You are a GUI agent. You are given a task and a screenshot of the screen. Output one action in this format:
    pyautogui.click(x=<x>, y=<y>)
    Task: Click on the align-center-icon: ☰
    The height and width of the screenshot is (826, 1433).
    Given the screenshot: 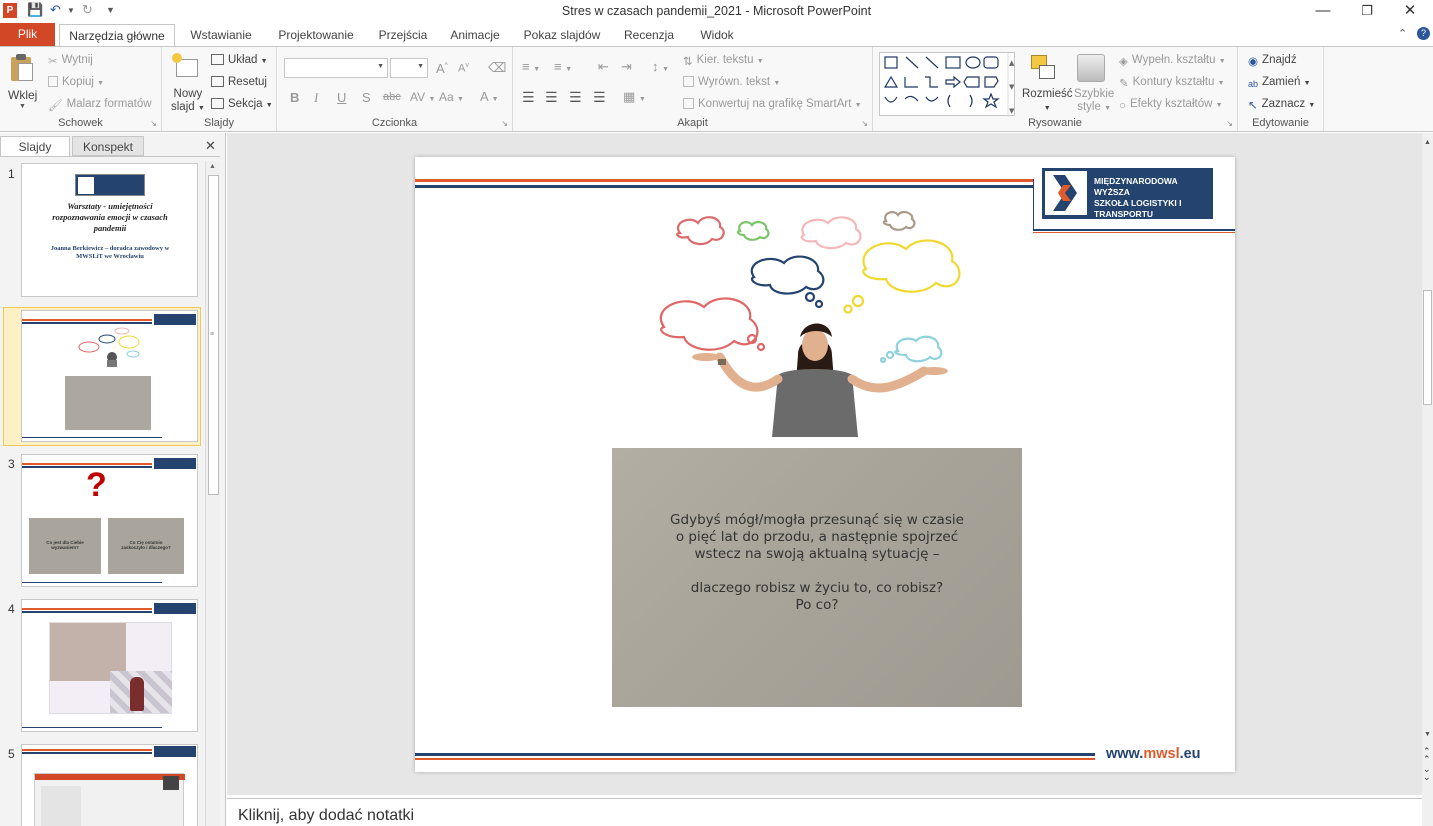 What is the action you would take?
    pyautogui.click(x=551, y=97)
    